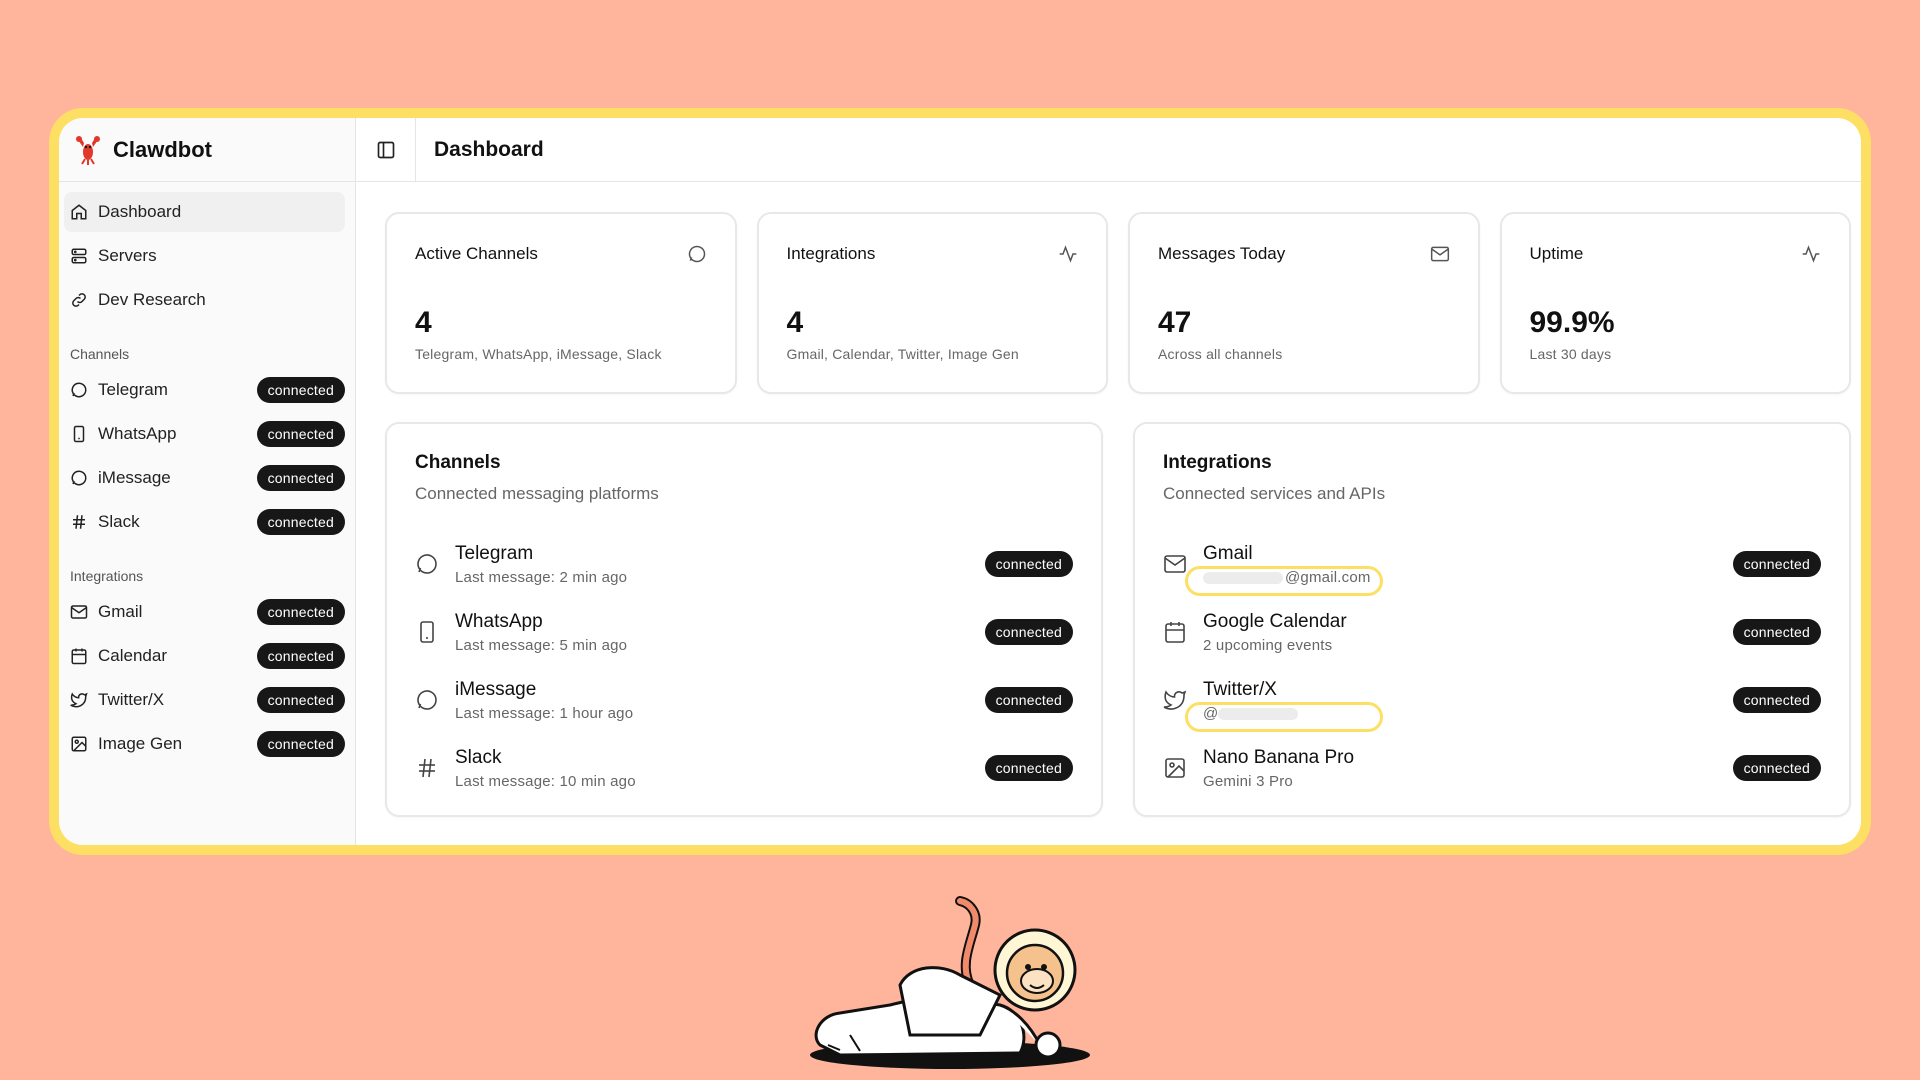  What do you see at coordinates (1460, 632) in the screenshot?
I see `integration-row-texts: Google Calendar 2 upcoming events` at bounding box center [1460, 632].